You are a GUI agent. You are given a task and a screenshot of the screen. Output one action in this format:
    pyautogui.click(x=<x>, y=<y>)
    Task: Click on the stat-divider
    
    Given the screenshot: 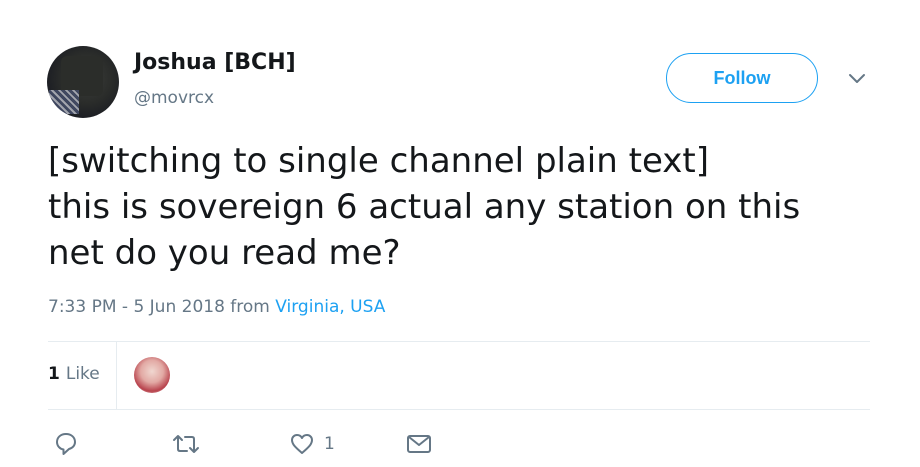 What is the action you would take?
    pyautogui.click(x=116, y=375)
    